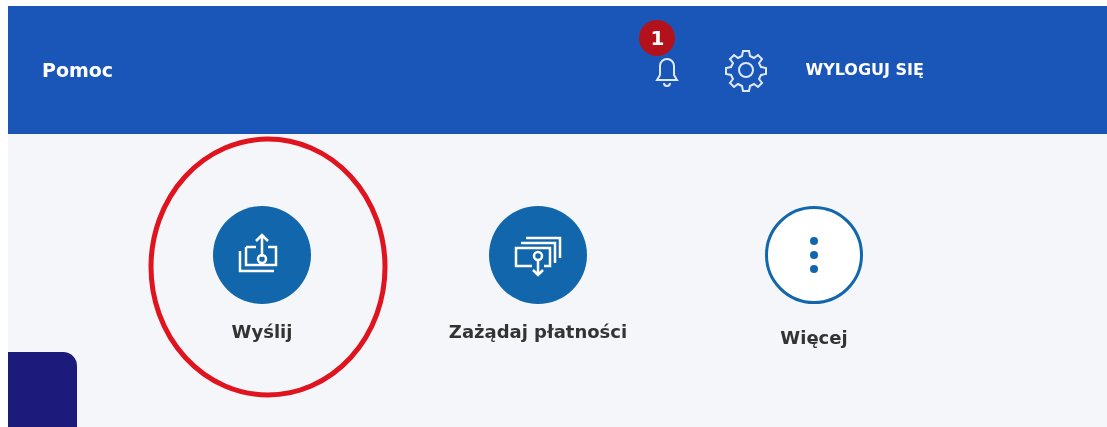  What do you see at coordinates (262, 278) in the screenshot?
I see `action-button: Wyślij` at bounding box center [262, 278].